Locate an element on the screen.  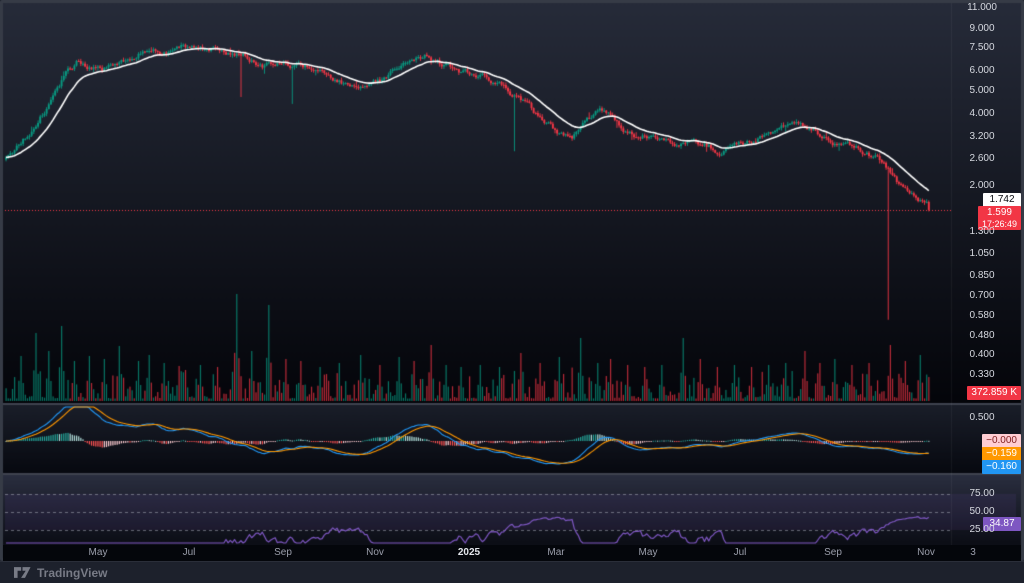
tradingview-logo: TradingView is located at coordinates (60, 573).